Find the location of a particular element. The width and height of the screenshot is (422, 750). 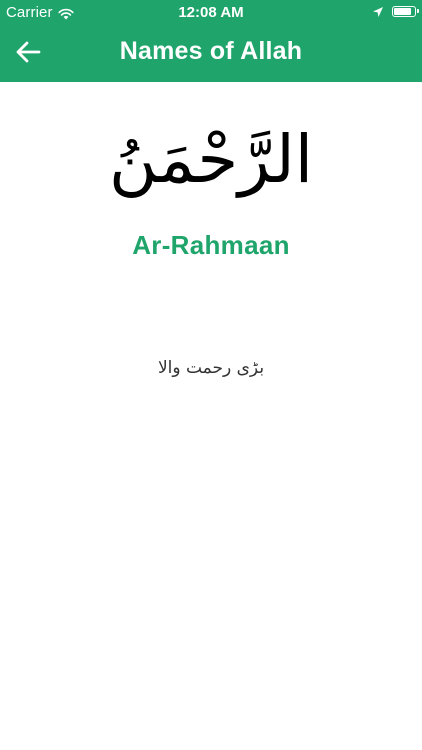

battery-fill is located at coordinates (403, 11).